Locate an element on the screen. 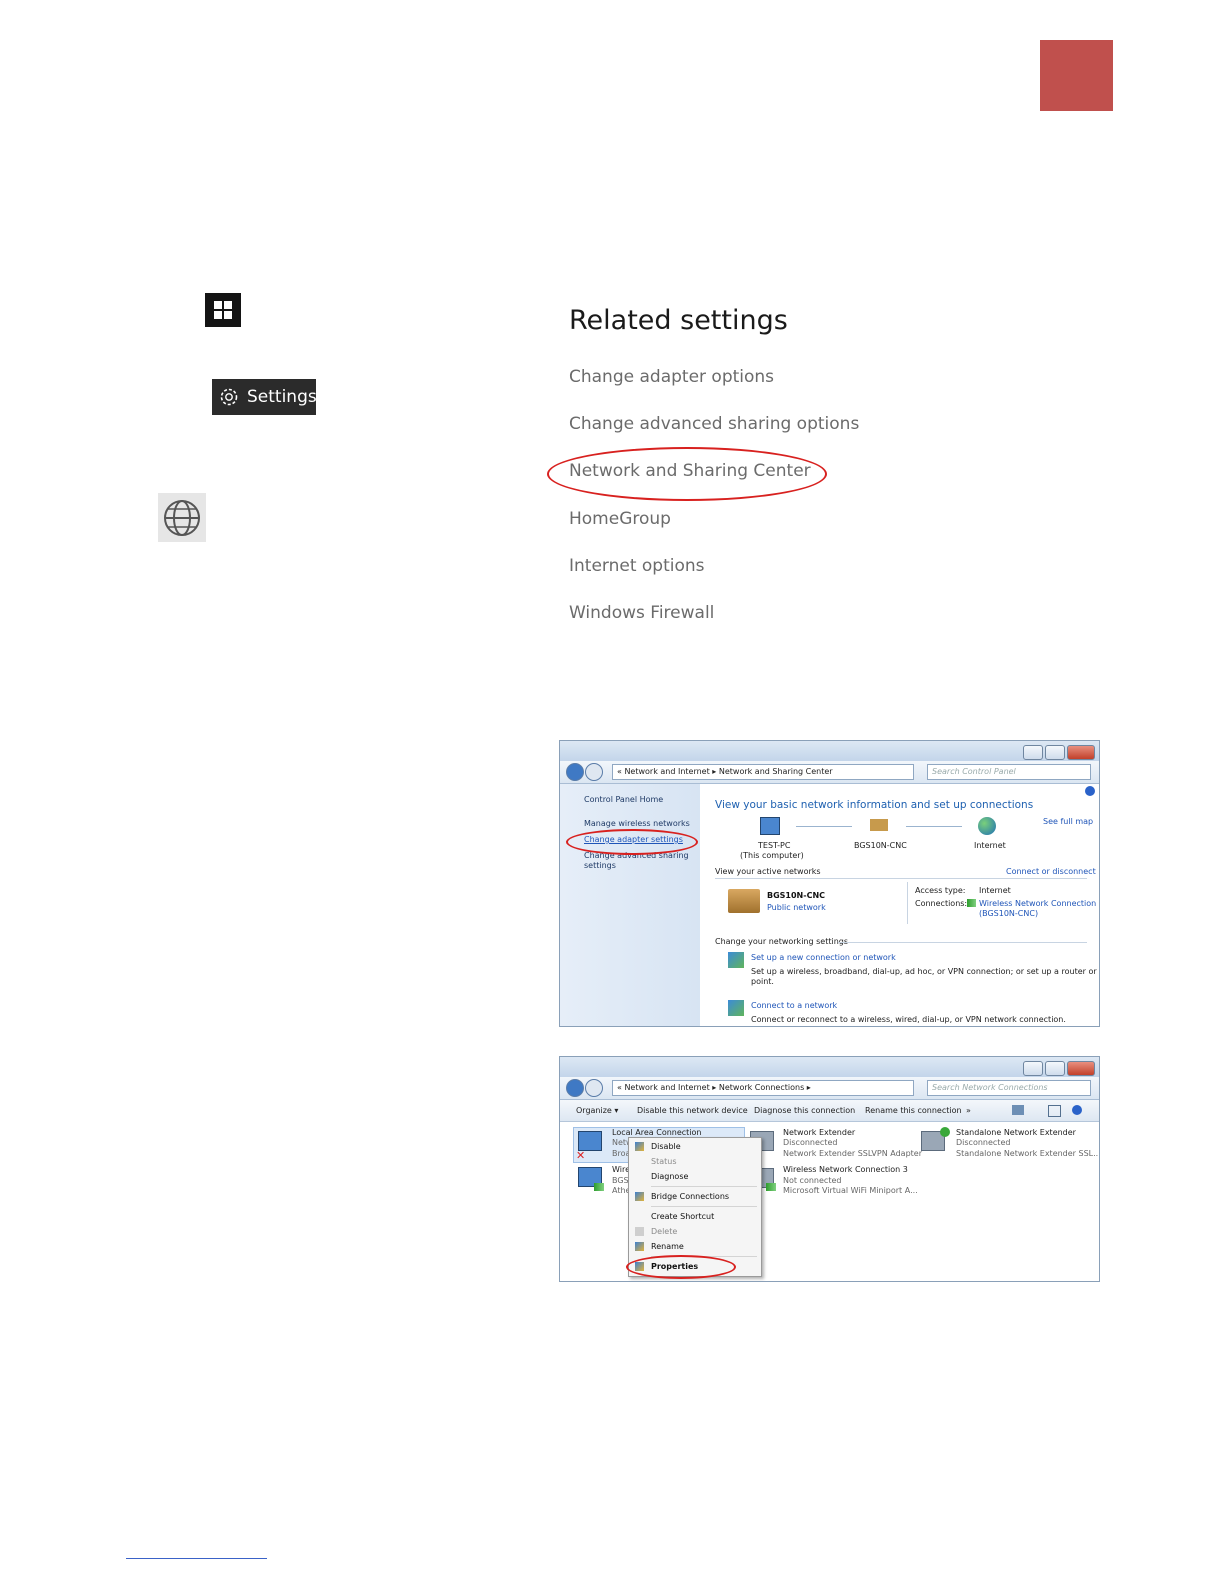 The width and height of the screenshot is (1224, 1584). preview-pane-icon is located at coordinates (1054, 1111).